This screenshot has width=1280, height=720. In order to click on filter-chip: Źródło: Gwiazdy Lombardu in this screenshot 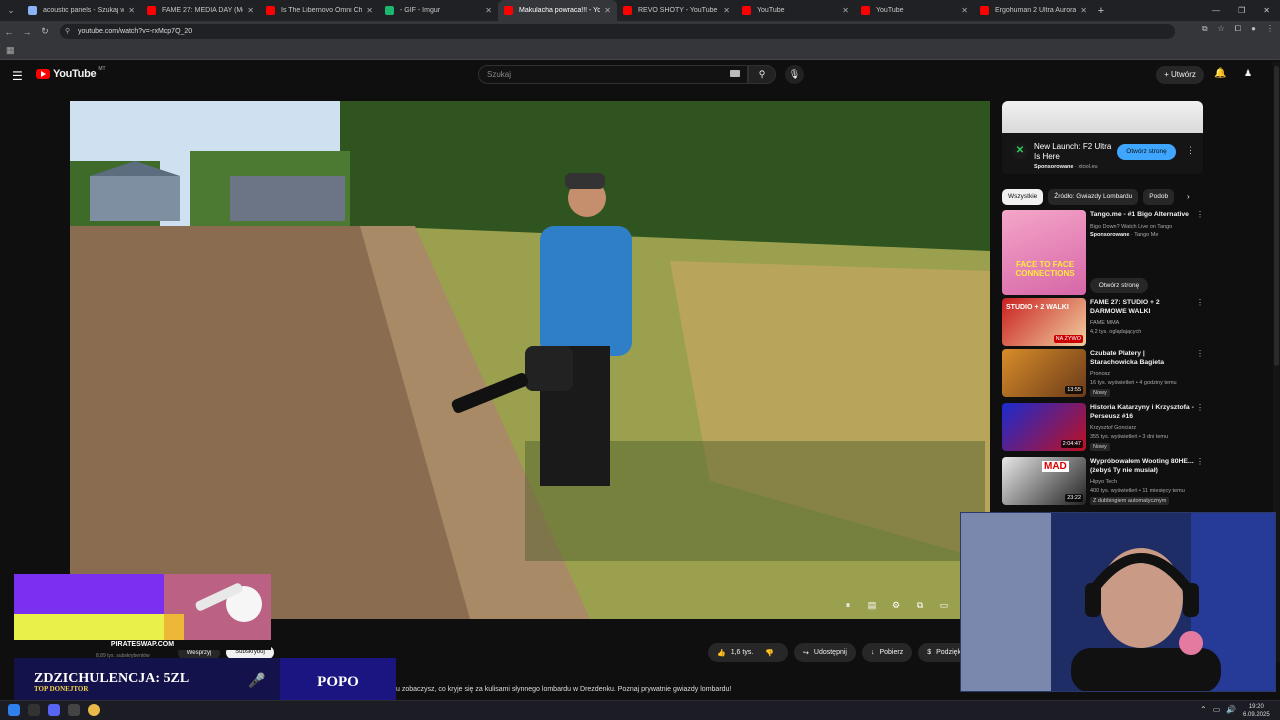, I will do `click(1093, 197)`.